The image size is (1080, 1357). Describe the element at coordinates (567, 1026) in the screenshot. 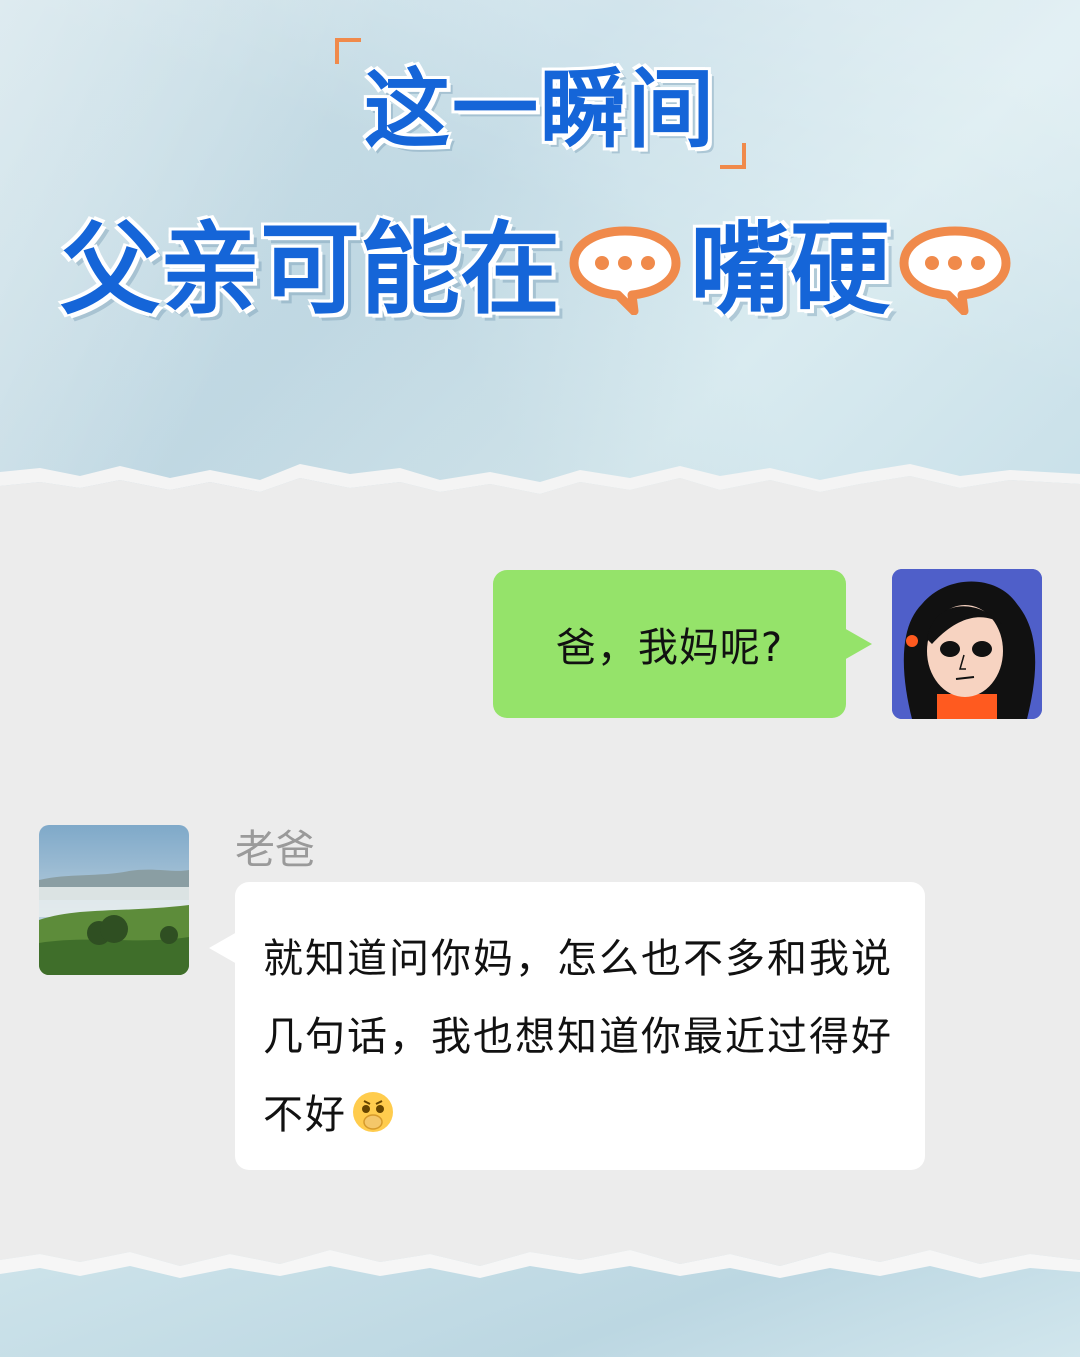

I see `incoming-message-bubble: 就知道问你妈，怎么也不多和我说几句话，我也想知道你最近过得好不好` at that location.